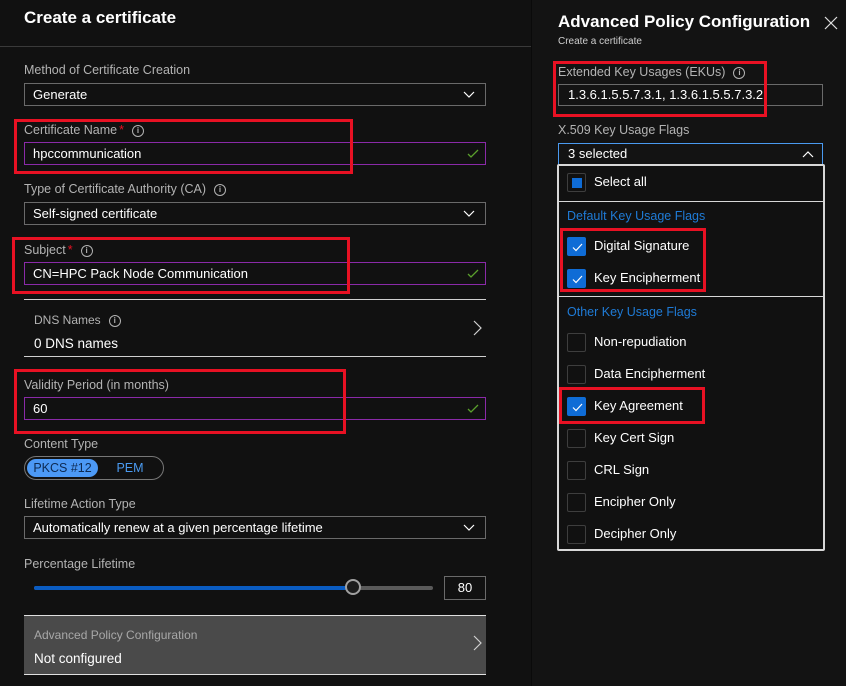 This screenshot has width=846, height=686. I want to click on advanced-policy-value: Not configured, so click(78, 658).